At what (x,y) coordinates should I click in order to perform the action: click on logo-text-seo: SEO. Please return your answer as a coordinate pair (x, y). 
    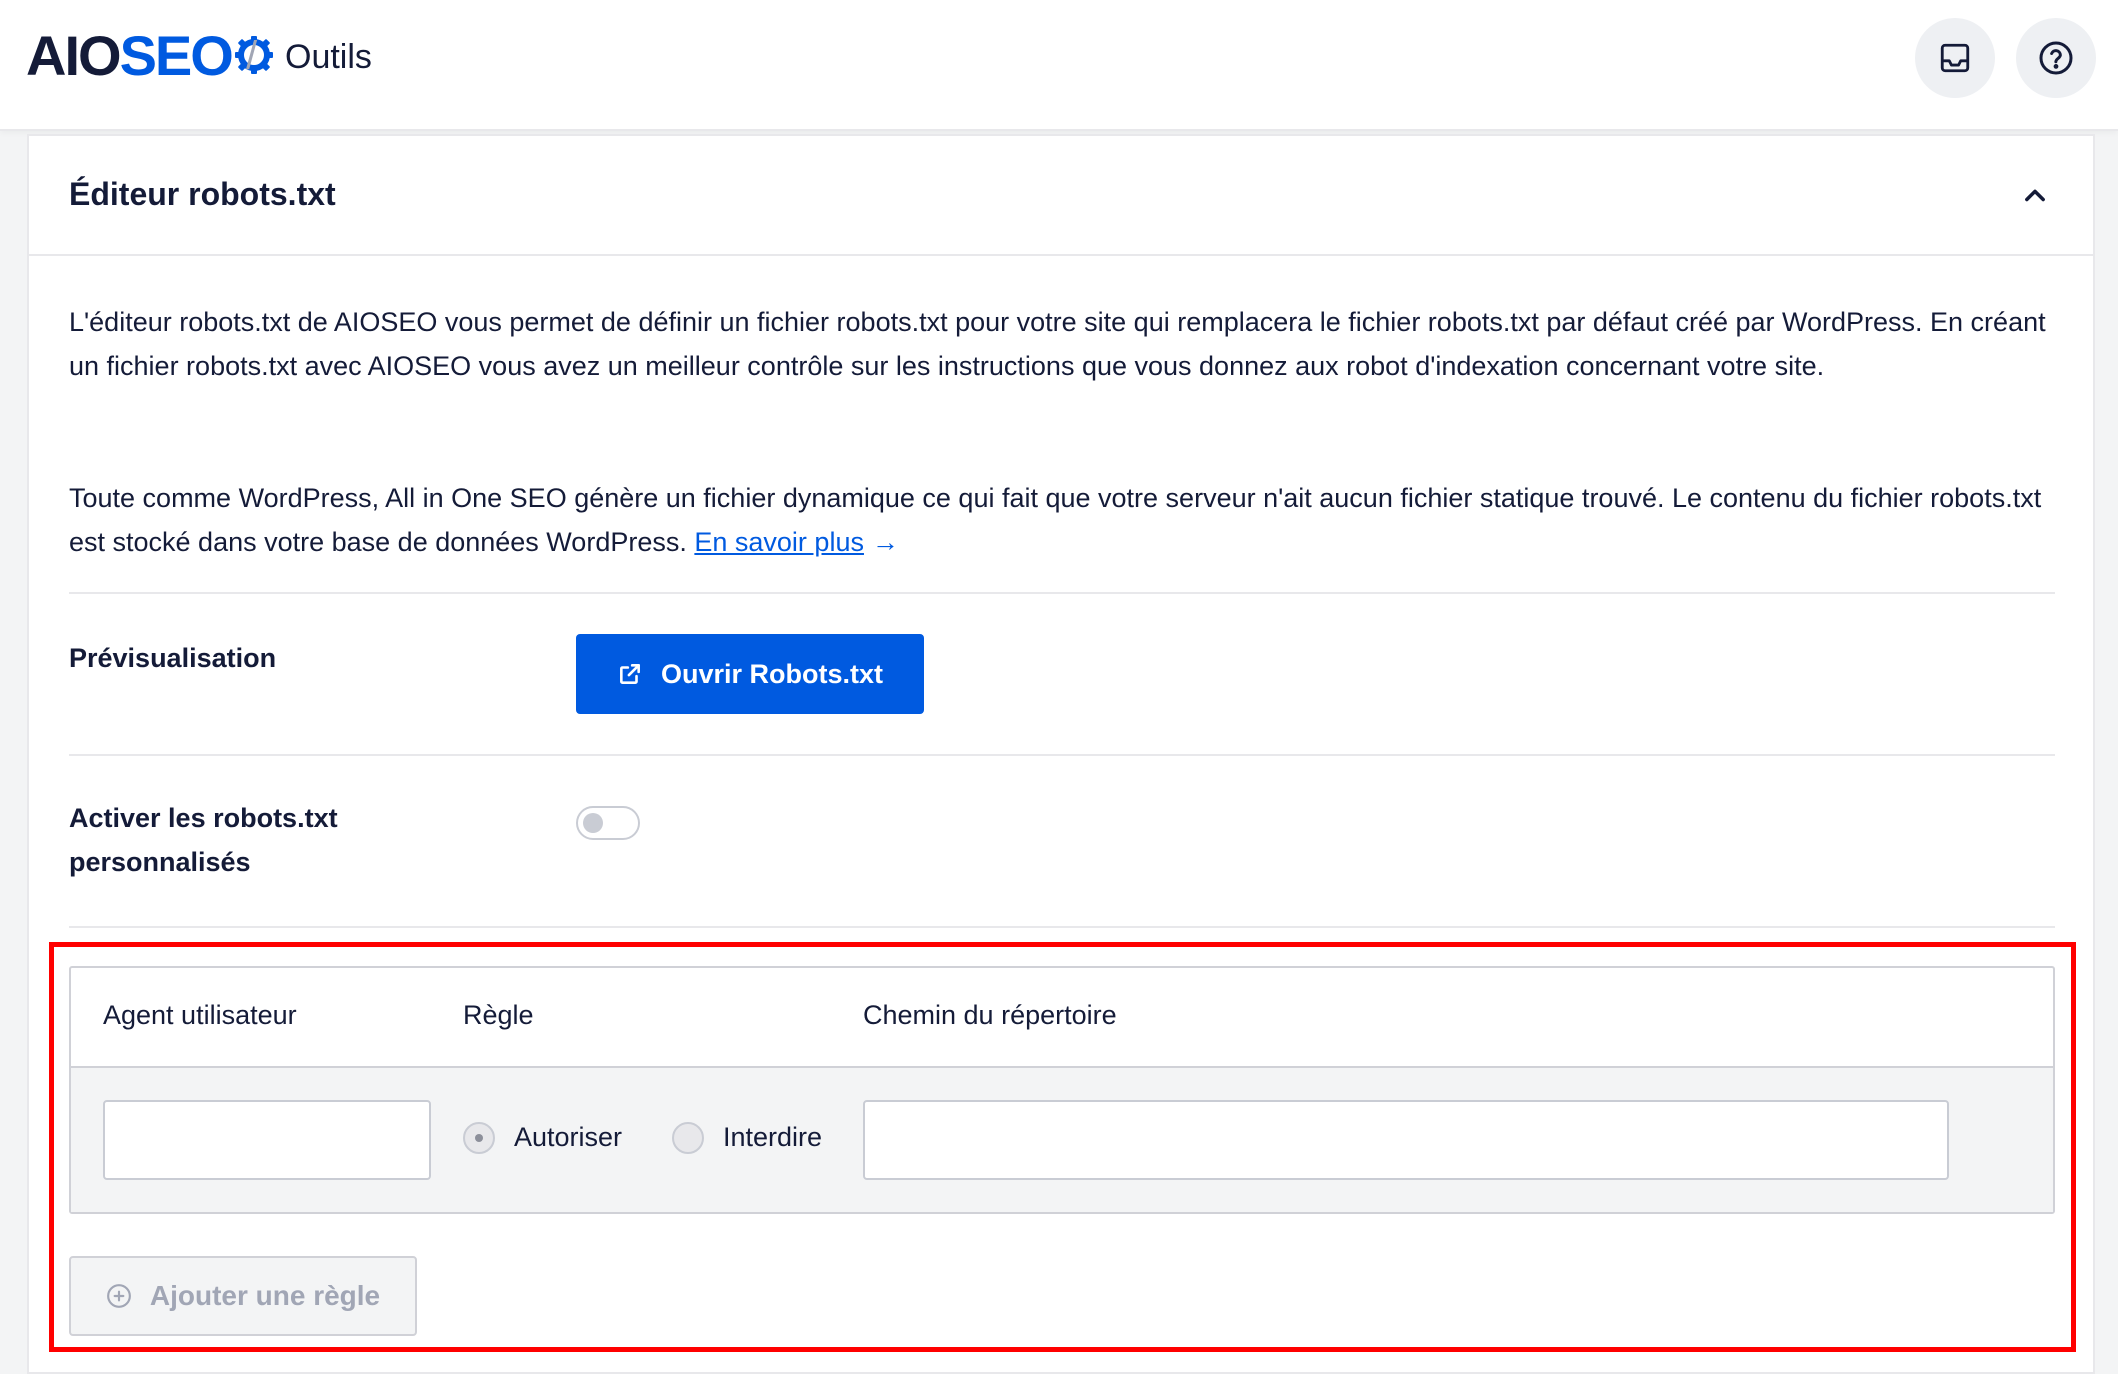
    Looking at the image, I should click on (176, 55).